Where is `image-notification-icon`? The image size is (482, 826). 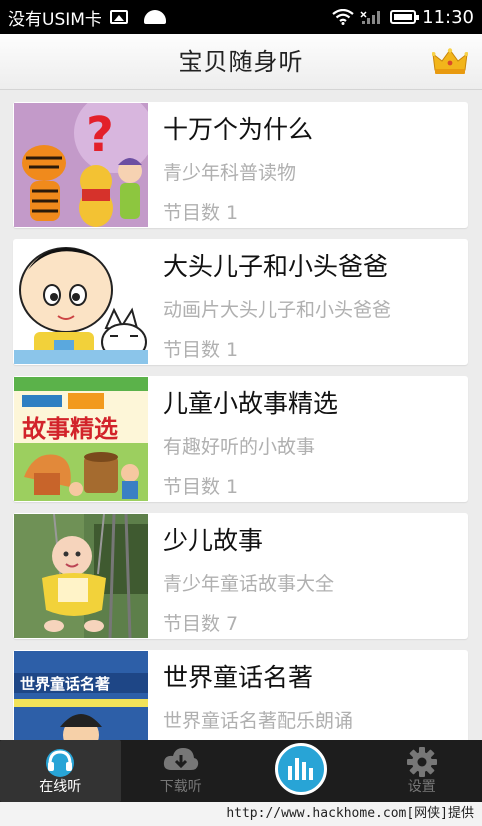 image-notification-icon is located at coordinates (118, 17).